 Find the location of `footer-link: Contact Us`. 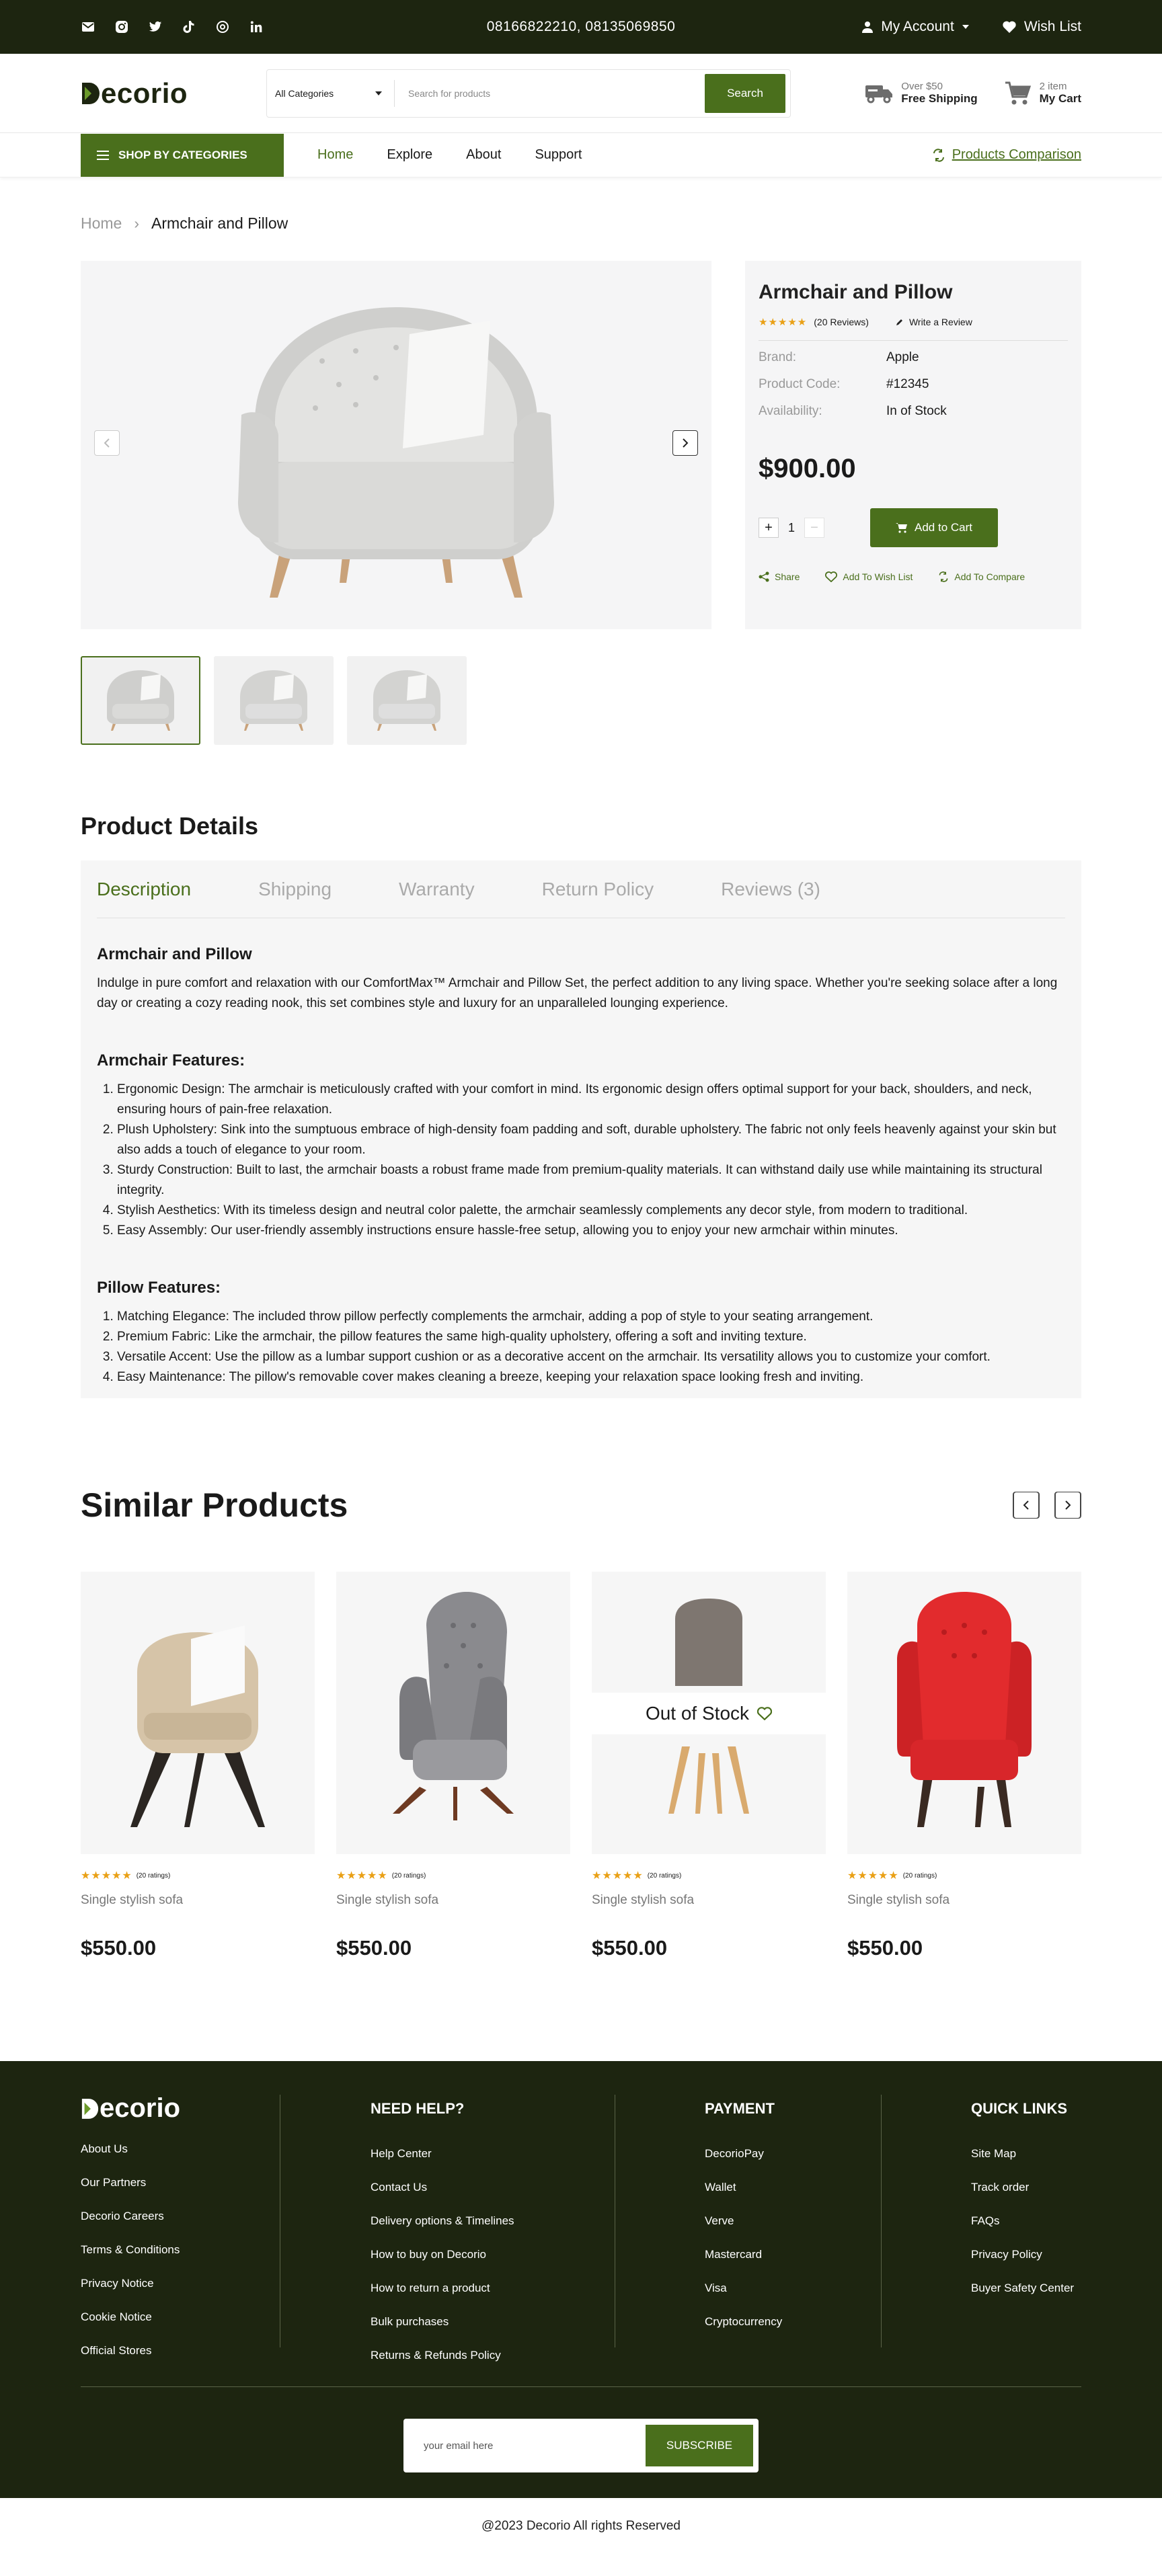

footer-link: Contact Us is located at coordinates (538, 2187).